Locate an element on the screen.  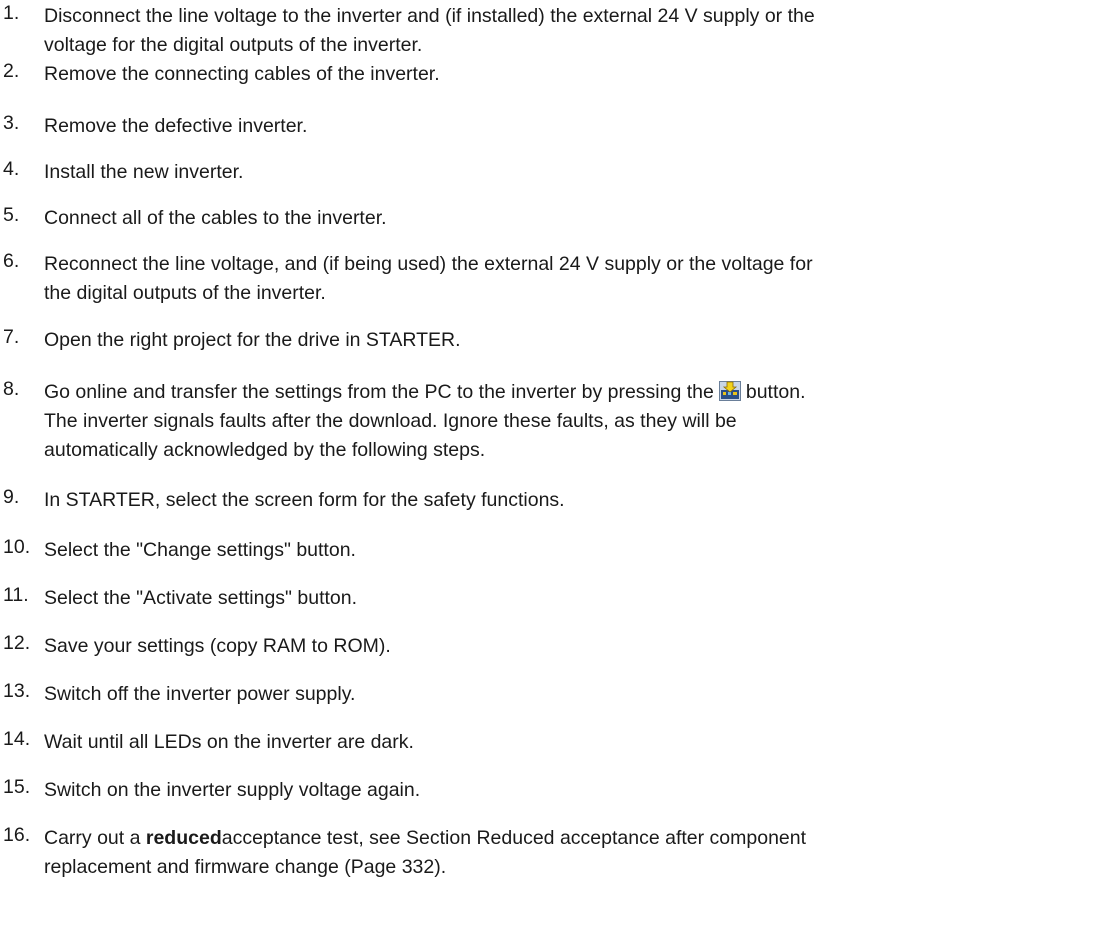
step-text: Remove the defective inverter. is located at coordinates (176, 126).